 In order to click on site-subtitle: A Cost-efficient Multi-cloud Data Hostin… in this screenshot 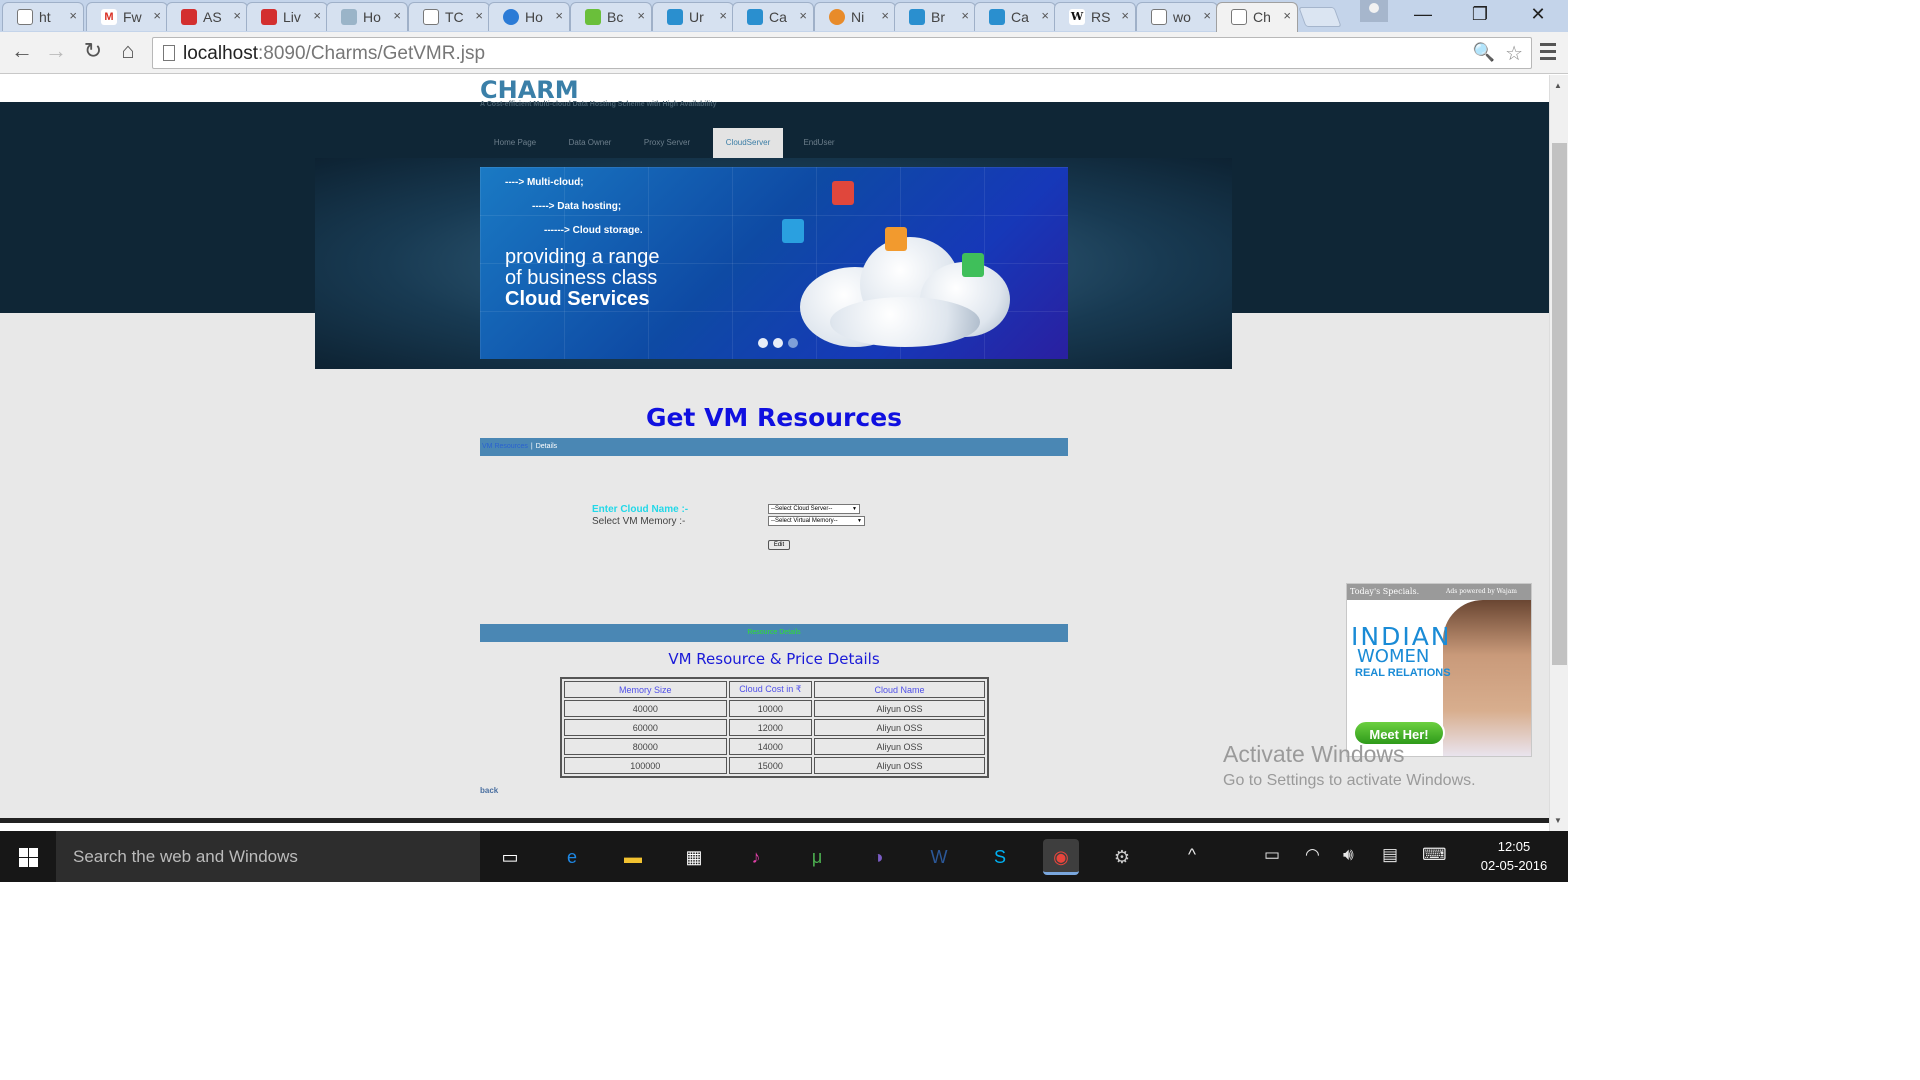, I will do `click(598, 104)`.